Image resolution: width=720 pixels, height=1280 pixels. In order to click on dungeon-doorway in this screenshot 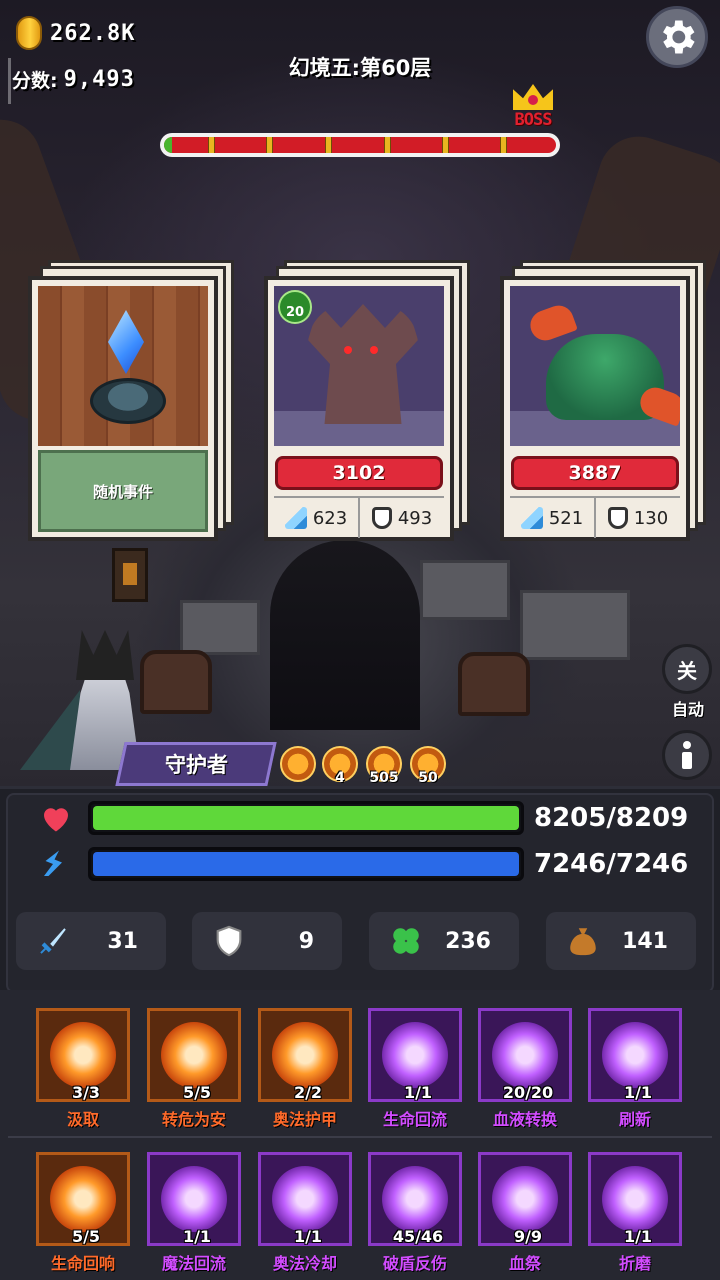, I will do `click(345, 635)`.